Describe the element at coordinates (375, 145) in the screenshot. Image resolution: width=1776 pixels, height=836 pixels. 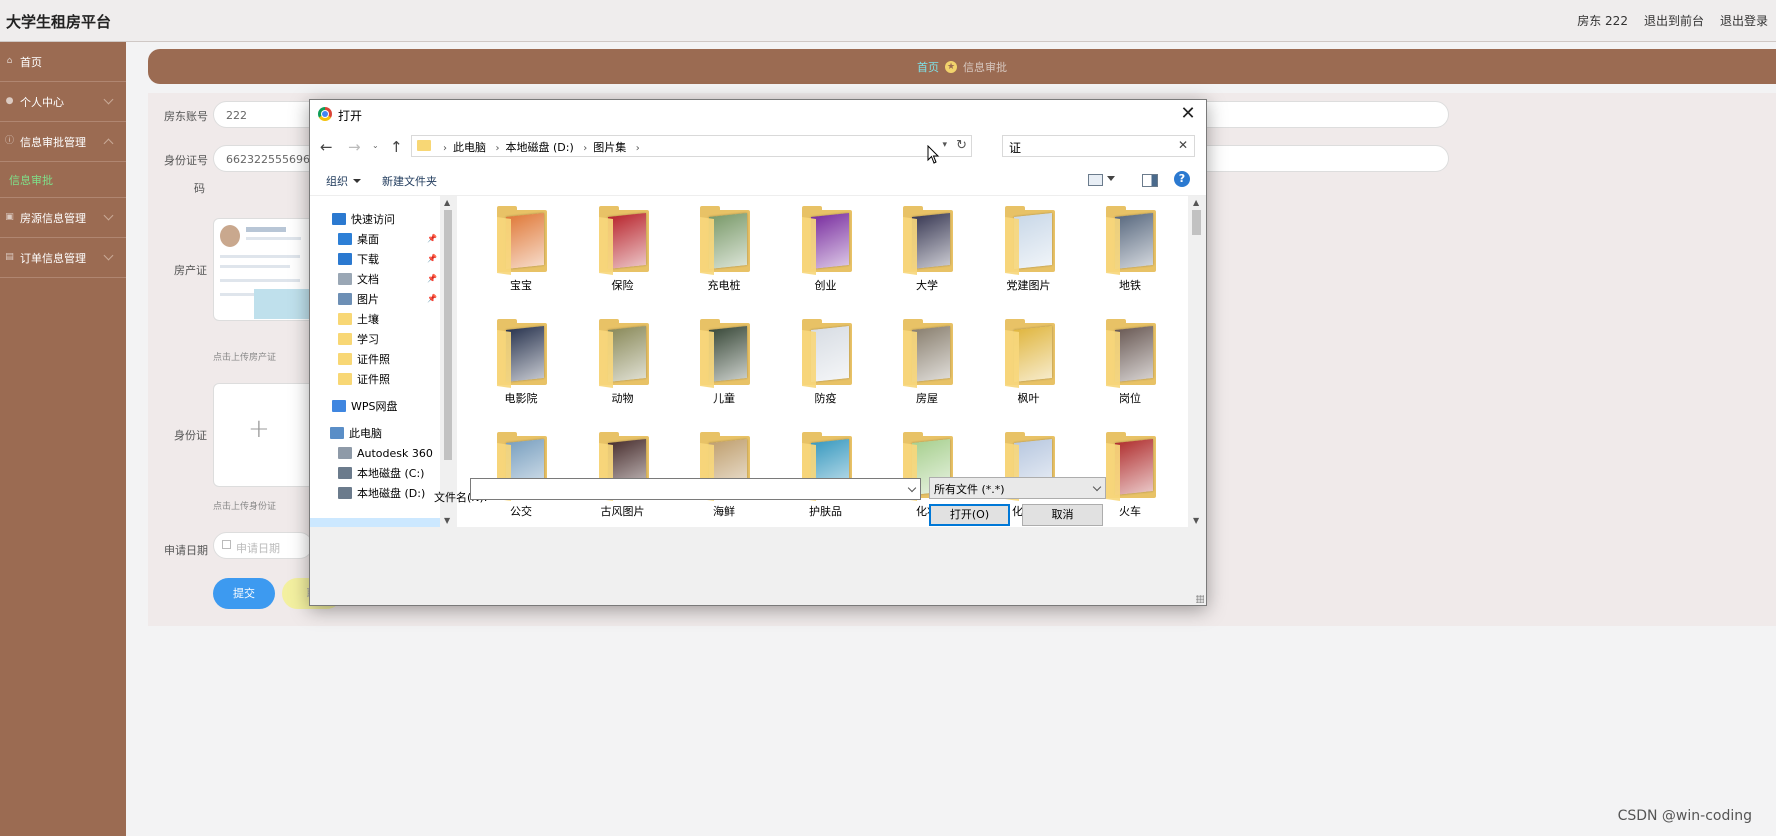
I see `recent-dropdown-icon: ⌄` at that location.